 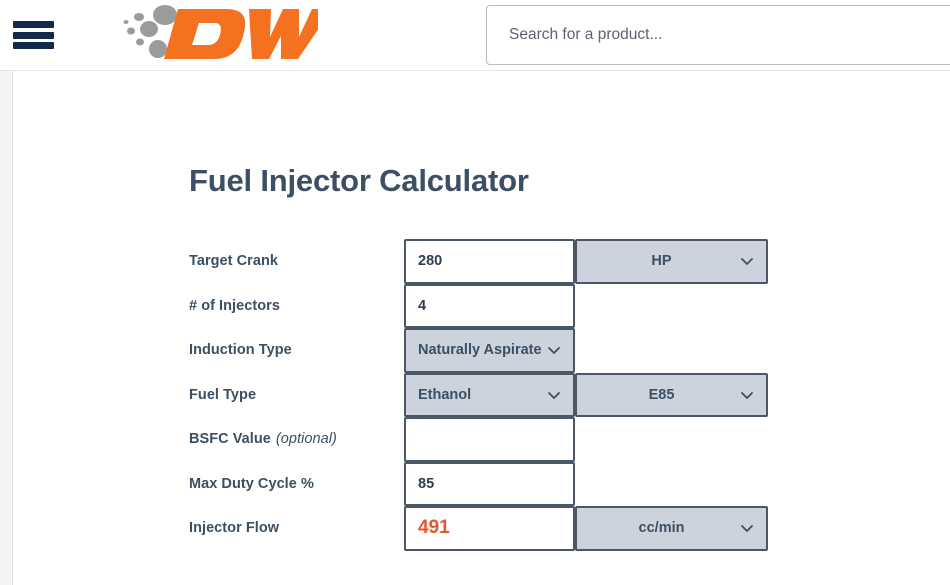 What do you see at coordinates (218, 34) in the screenshot?
I see `dw-logo` at bounding box center [218, 34].